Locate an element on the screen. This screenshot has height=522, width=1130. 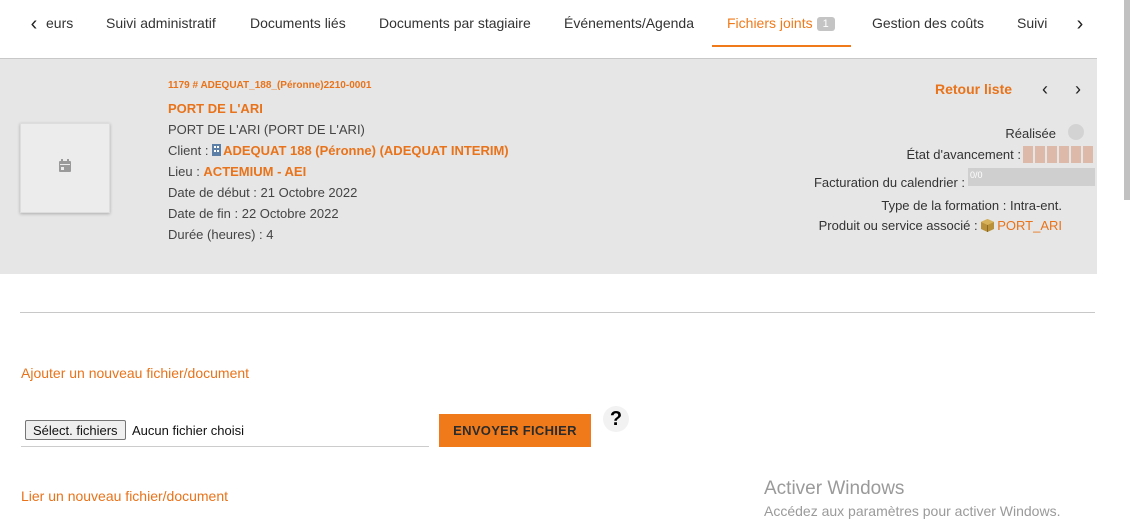
lieu-link: ACTEMIUM - AEI is located at coordinates (254, 171).